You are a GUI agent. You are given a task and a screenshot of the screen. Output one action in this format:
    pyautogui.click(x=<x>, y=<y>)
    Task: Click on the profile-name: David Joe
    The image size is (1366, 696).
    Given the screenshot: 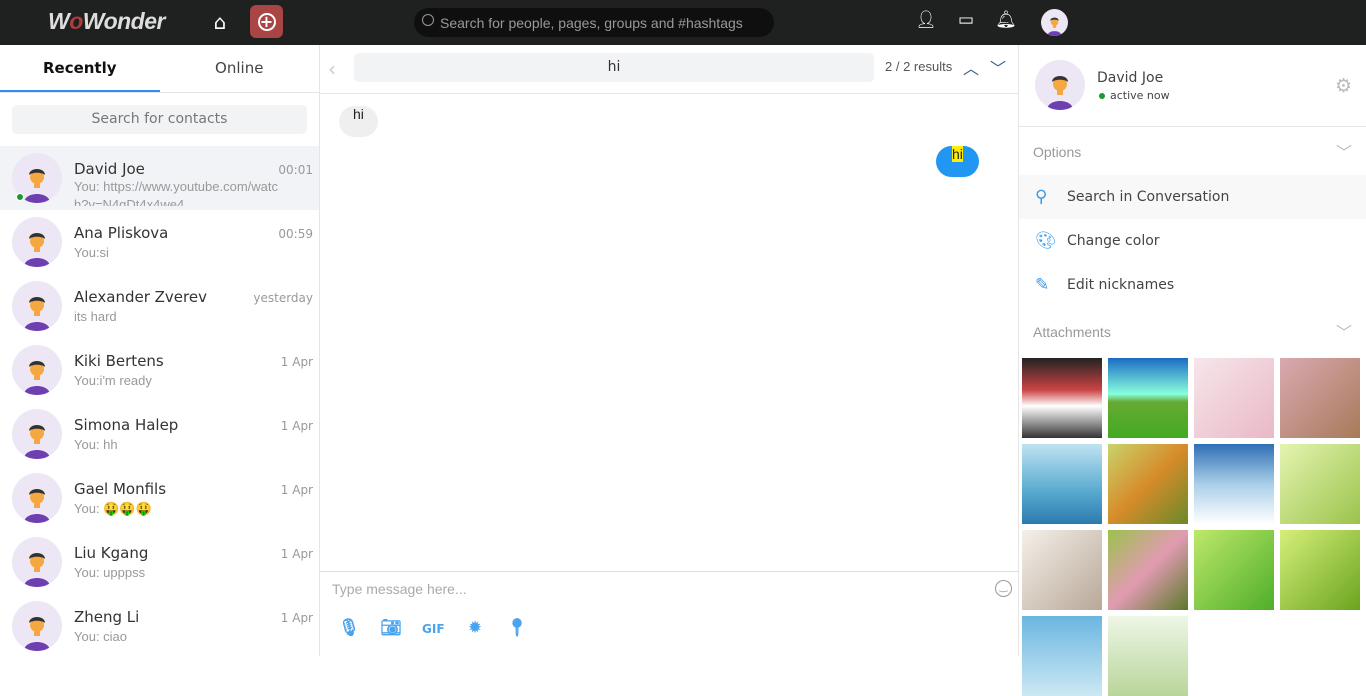 What is the action you would take?
    pyautogui.click(x=1130, y=78)
    